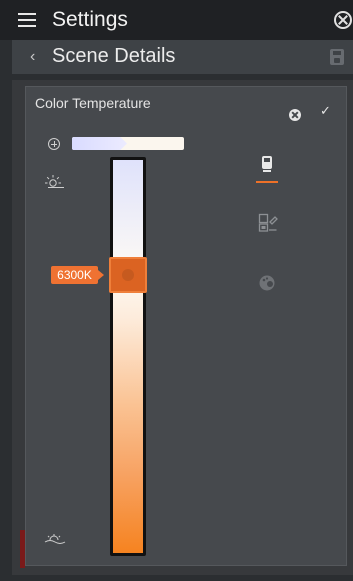 The image size is (353, 581). Describe the element at coordinates (90, 19) in the screenshot. I see `app-title: Settings` at that location.